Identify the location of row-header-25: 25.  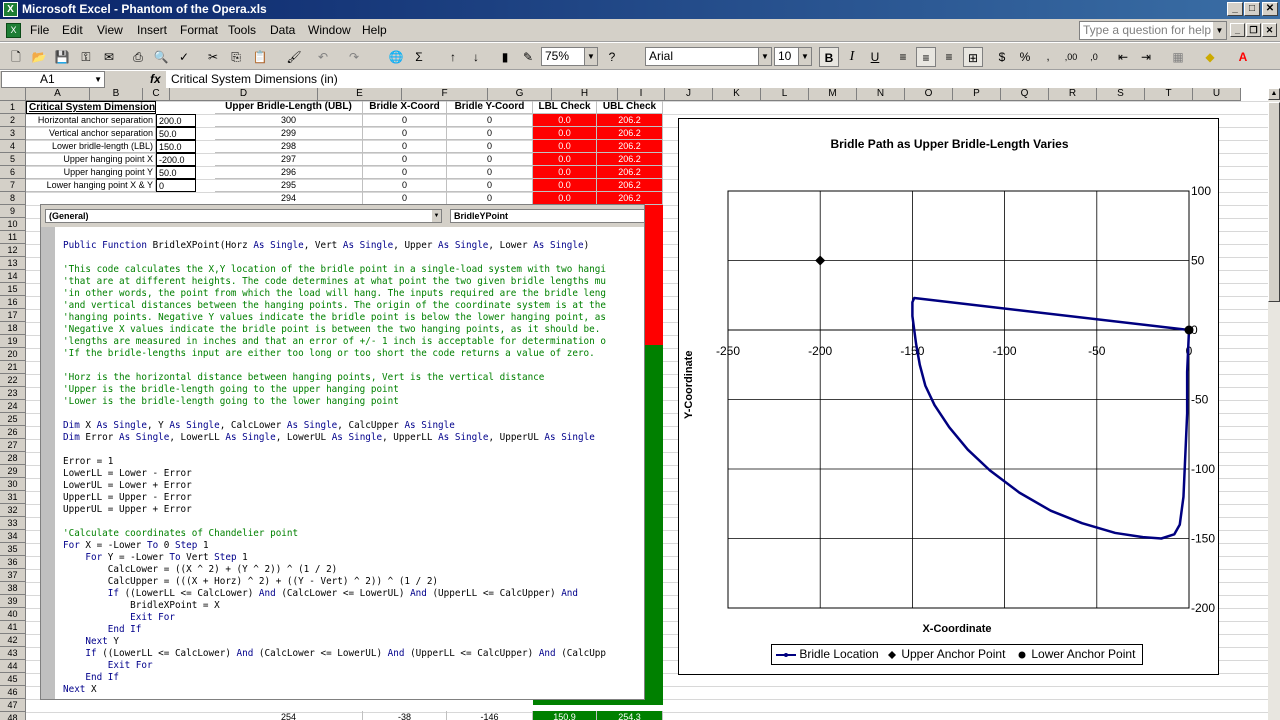
(13, 419).